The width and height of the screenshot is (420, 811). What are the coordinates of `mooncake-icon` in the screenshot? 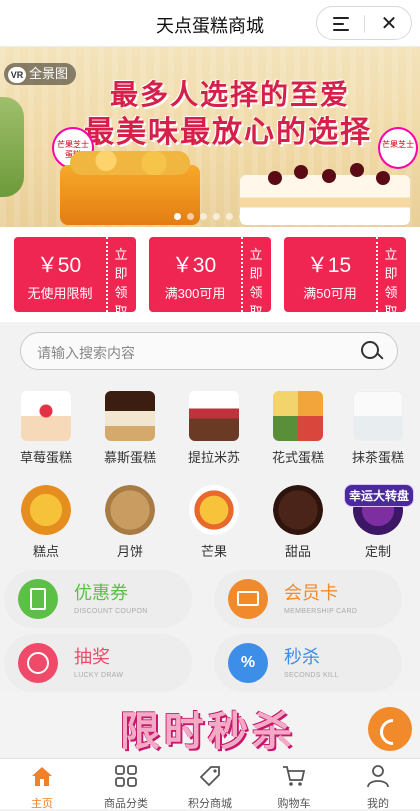 It's located at (130, 510).